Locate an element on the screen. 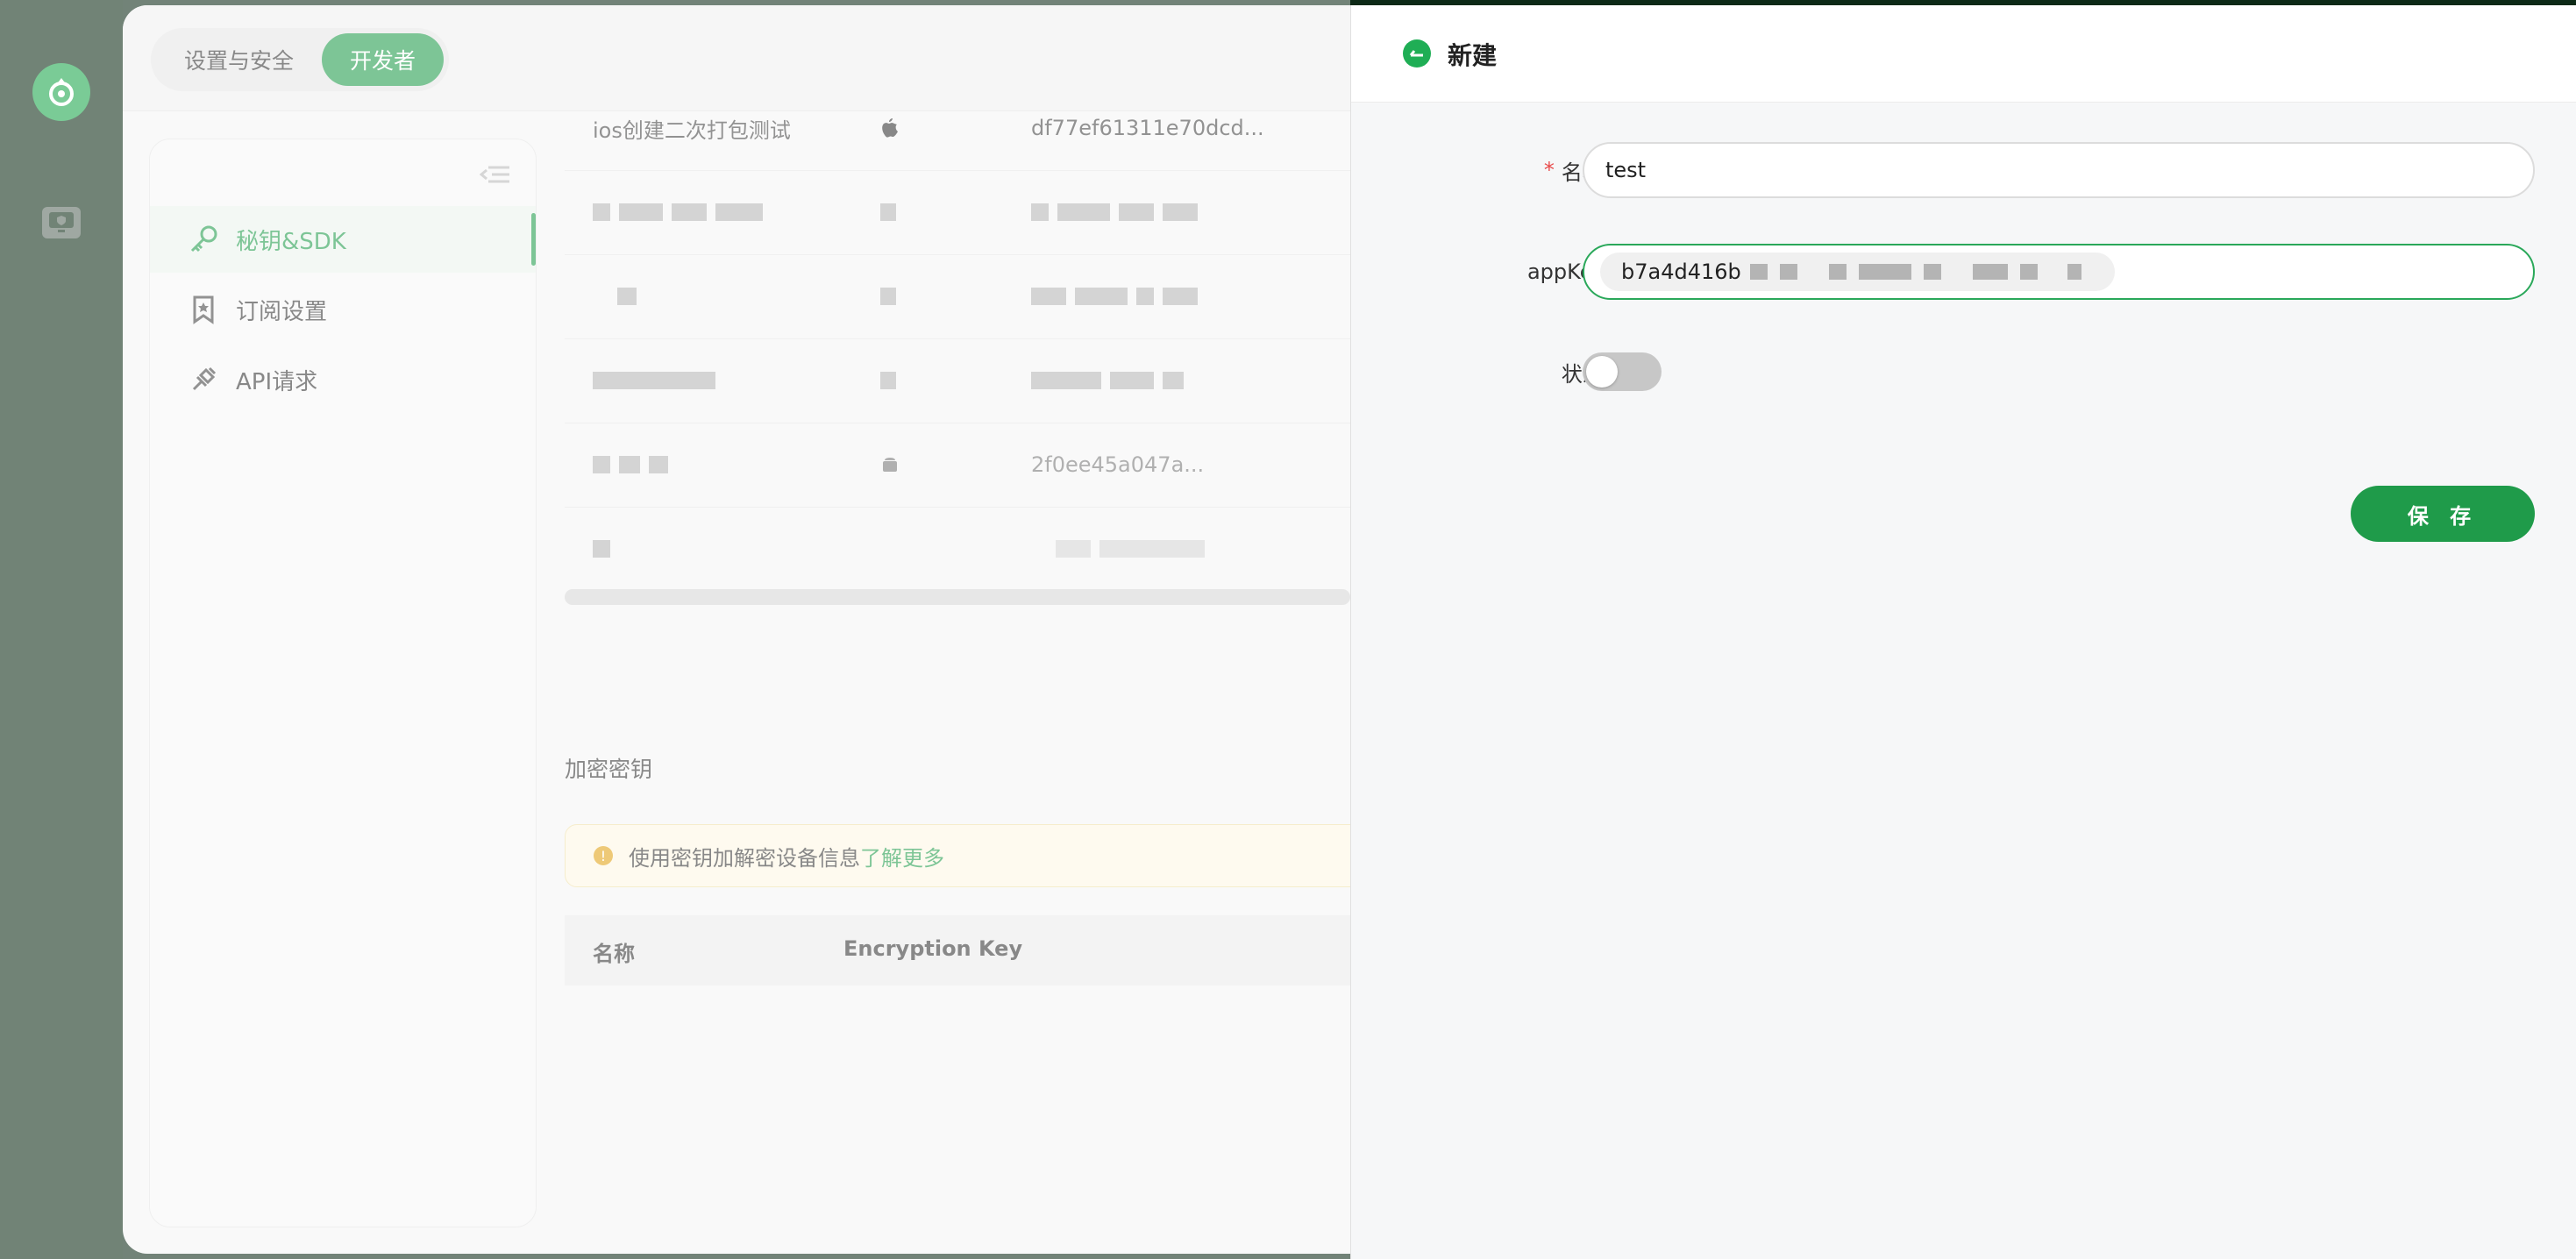 The image size is (2576, 1259). sidebar-item-label: API请求 is located at coordinates (277, 381).